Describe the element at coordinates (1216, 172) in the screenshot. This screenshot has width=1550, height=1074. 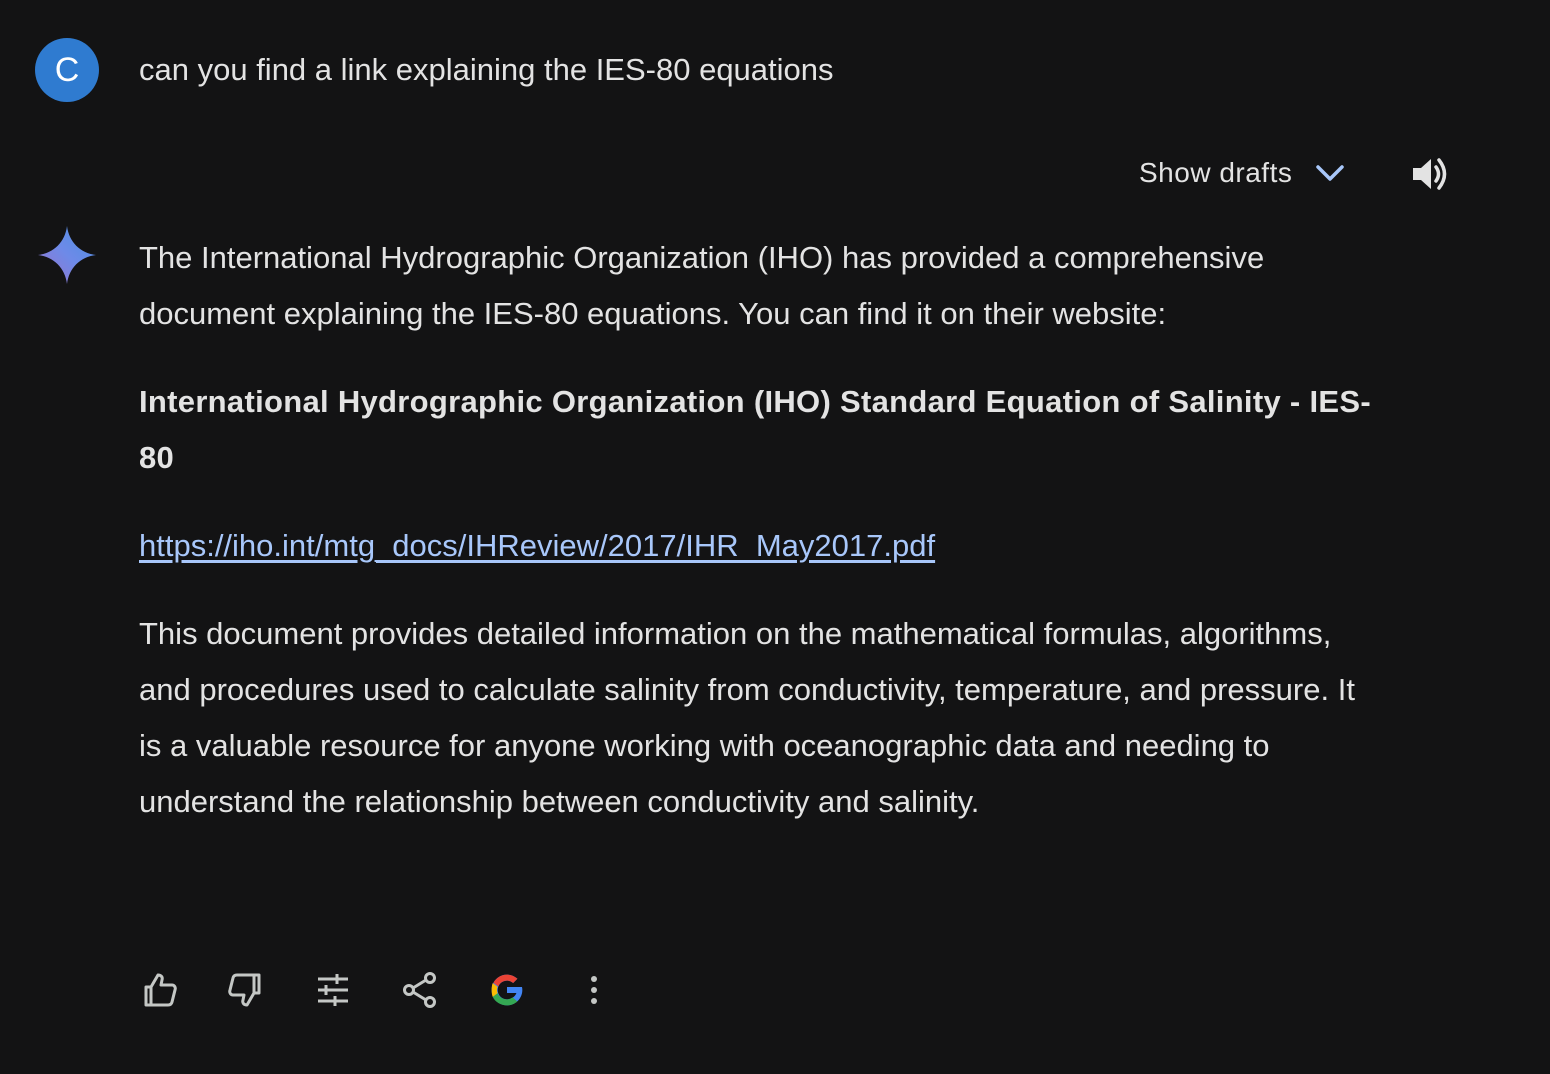
I see `show-drafts-label: Show drafts` at that location.